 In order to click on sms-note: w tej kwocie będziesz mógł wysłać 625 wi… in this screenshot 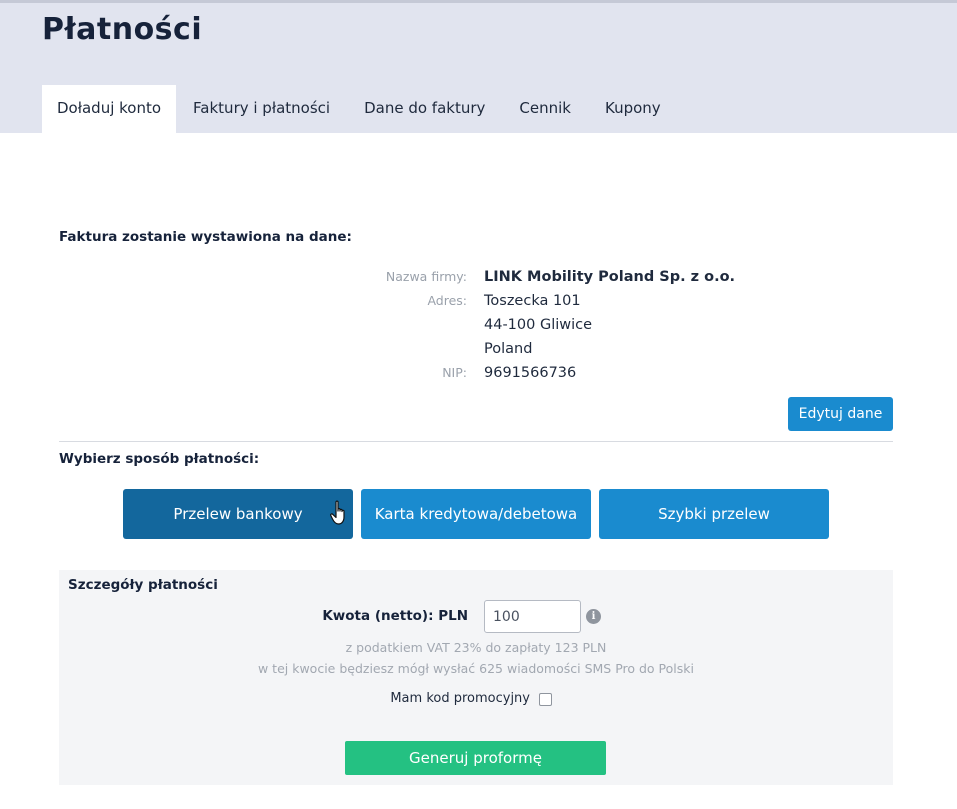, I will do `click(475, 668)`.